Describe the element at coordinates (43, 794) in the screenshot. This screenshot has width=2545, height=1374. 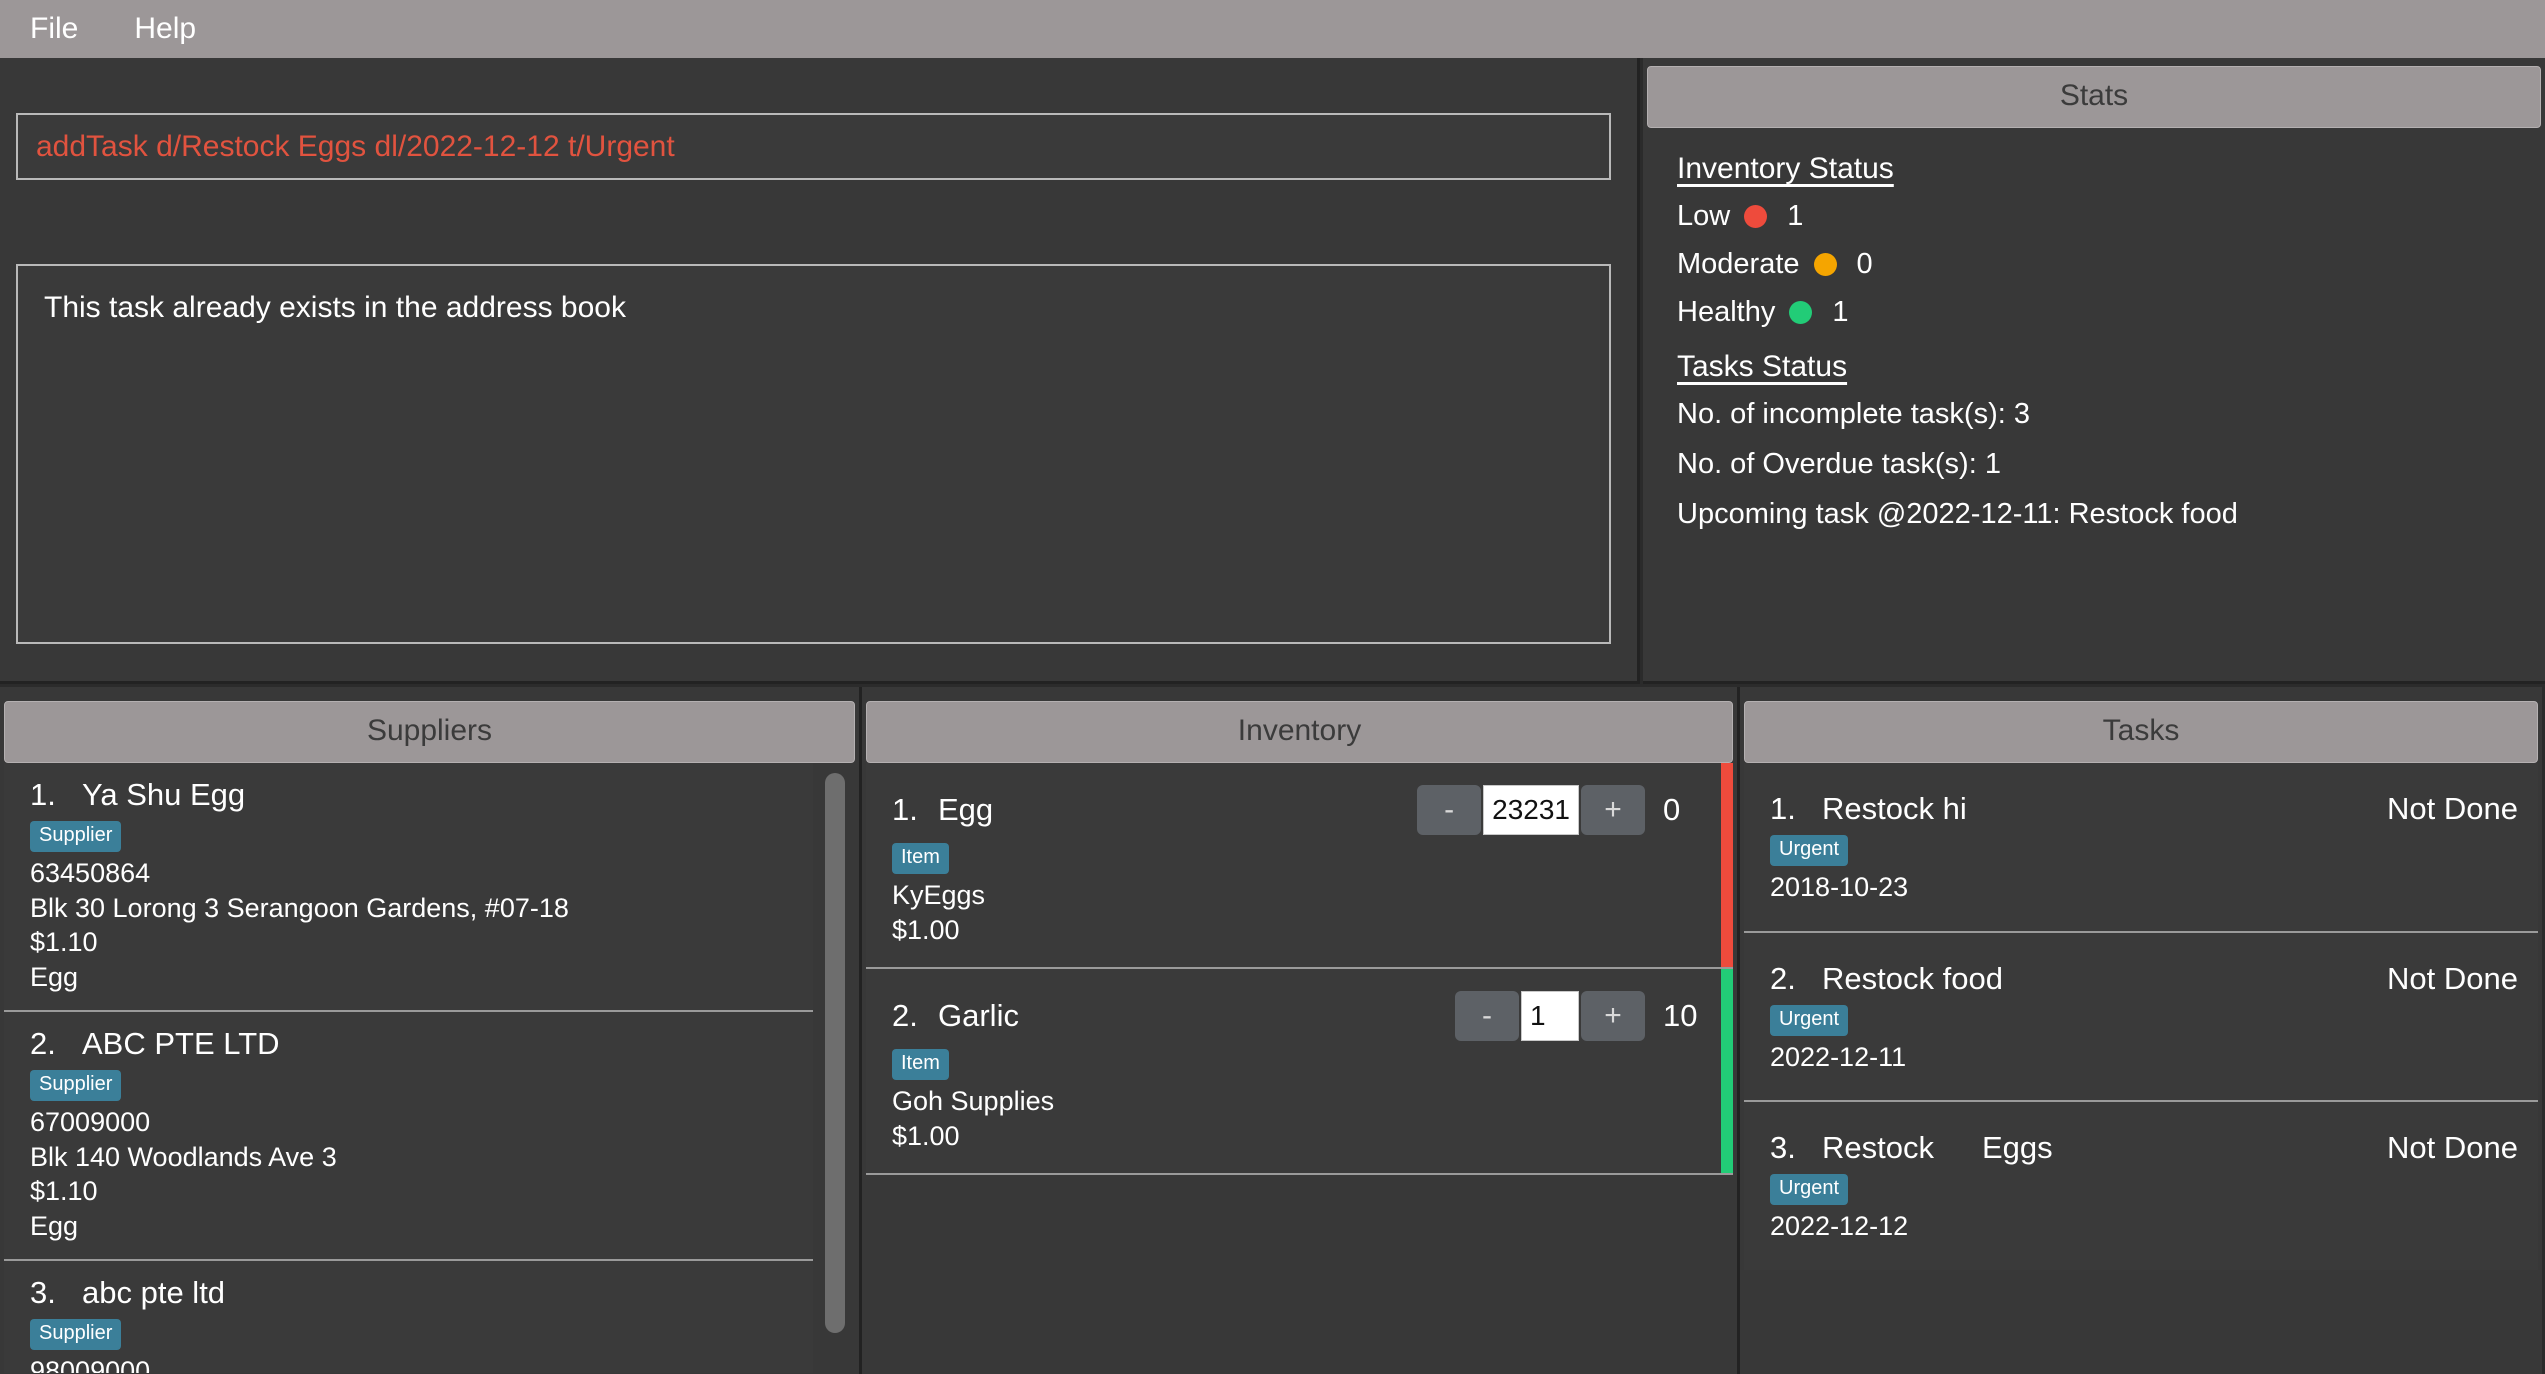
I see `supplier-index: 1.` at that location.